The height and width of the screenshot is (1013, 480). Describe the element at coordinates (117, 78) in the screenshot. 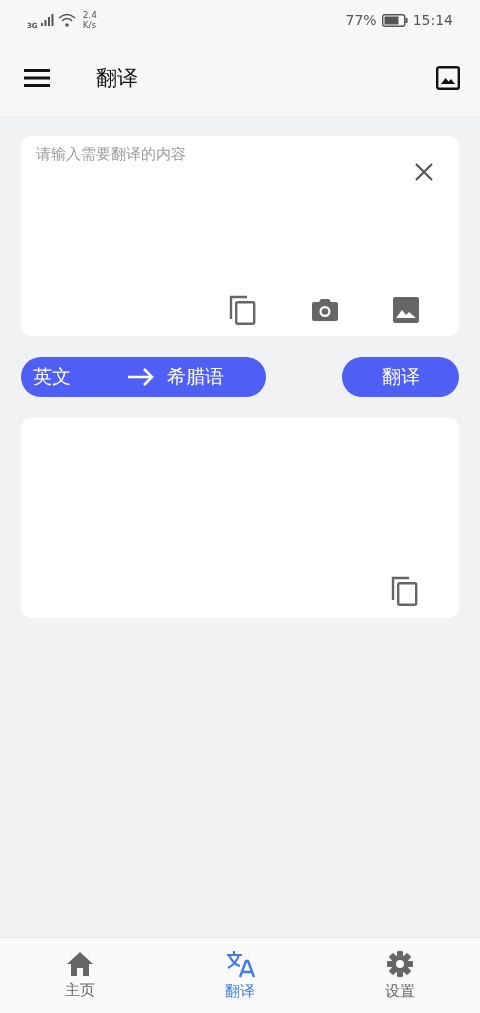

I see `app-title: 翻译` at that location.